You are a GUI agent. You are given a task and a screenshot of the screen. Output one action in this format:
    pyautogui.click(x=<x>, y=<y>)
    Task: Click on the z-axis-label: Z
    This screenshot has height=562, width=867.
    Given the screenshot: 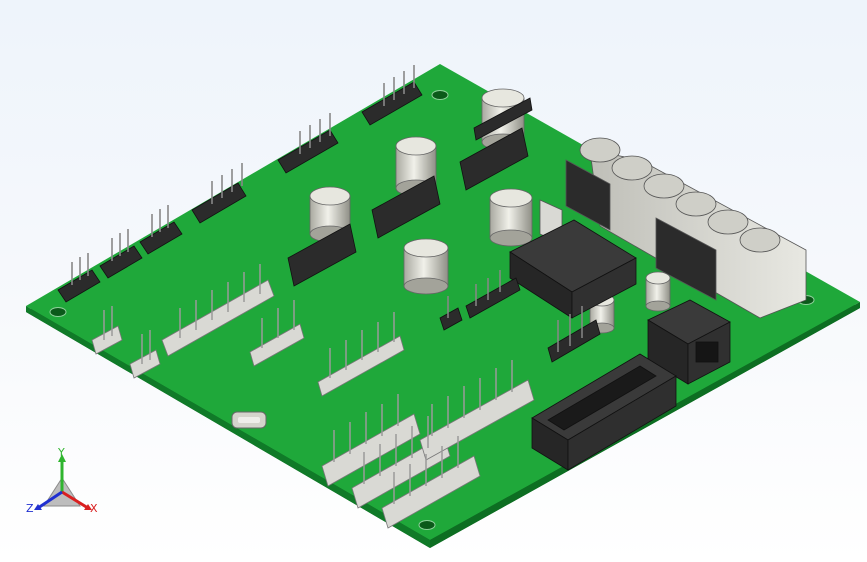 What is the action you would take?
    pyautogui.click(x=30, y=508)
    